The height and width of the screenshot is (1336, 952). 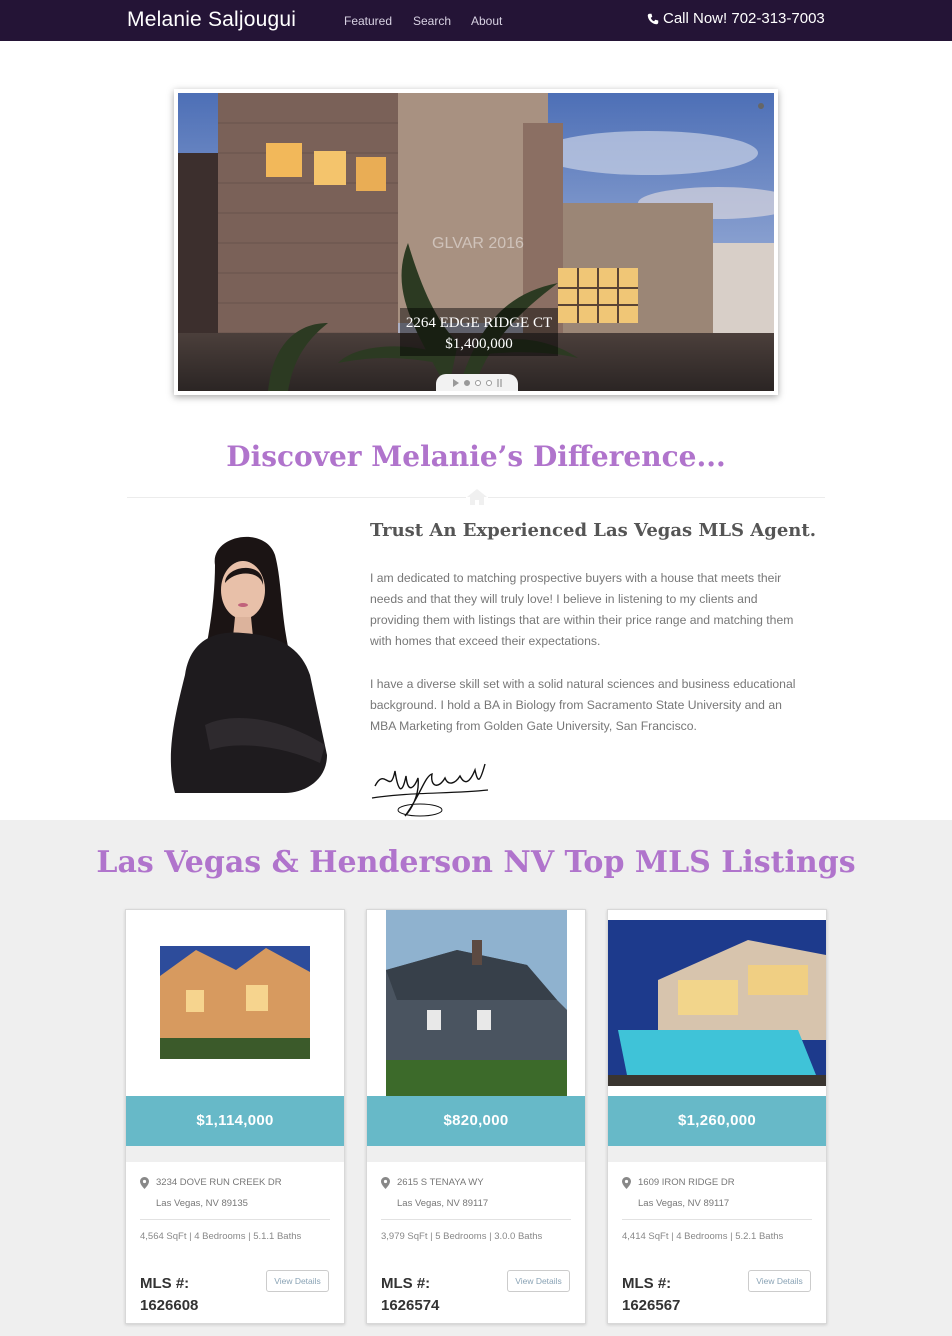 What do you see at coordinates (219, 1182) in the screenshot?
I see `listing-street: 3234 DOVE RUN CREEK DR` at bounding box center [219, 1182].